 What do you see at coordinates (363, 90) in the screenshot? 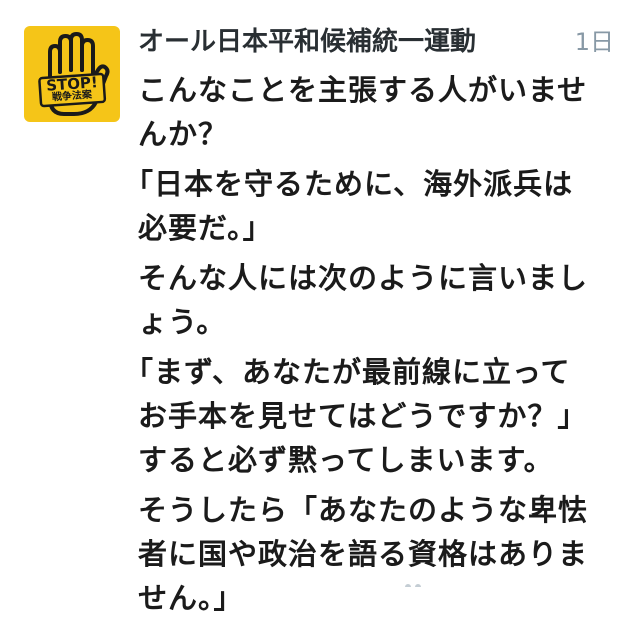
I see `tweet-text-line: こんなことを主張する人がいませ` at bounding box center [363, 90].